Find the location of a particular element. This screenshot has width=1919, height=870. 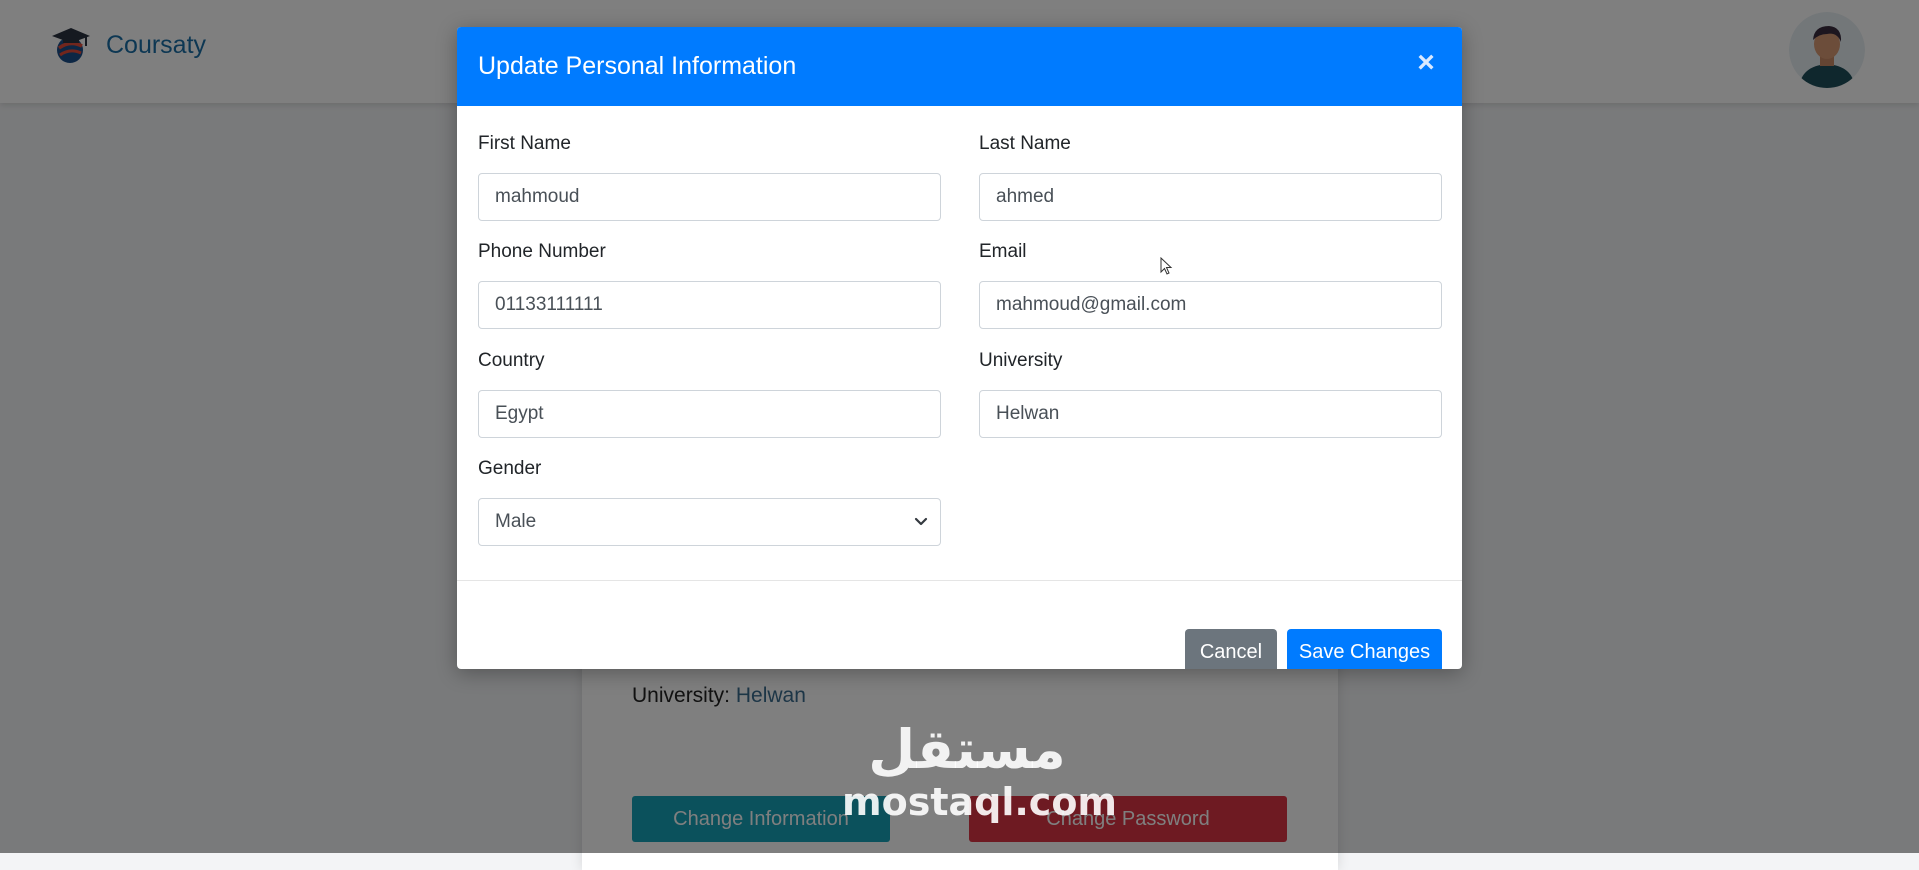

phone-input: 01133111111 is located at coordinates (709, 305).